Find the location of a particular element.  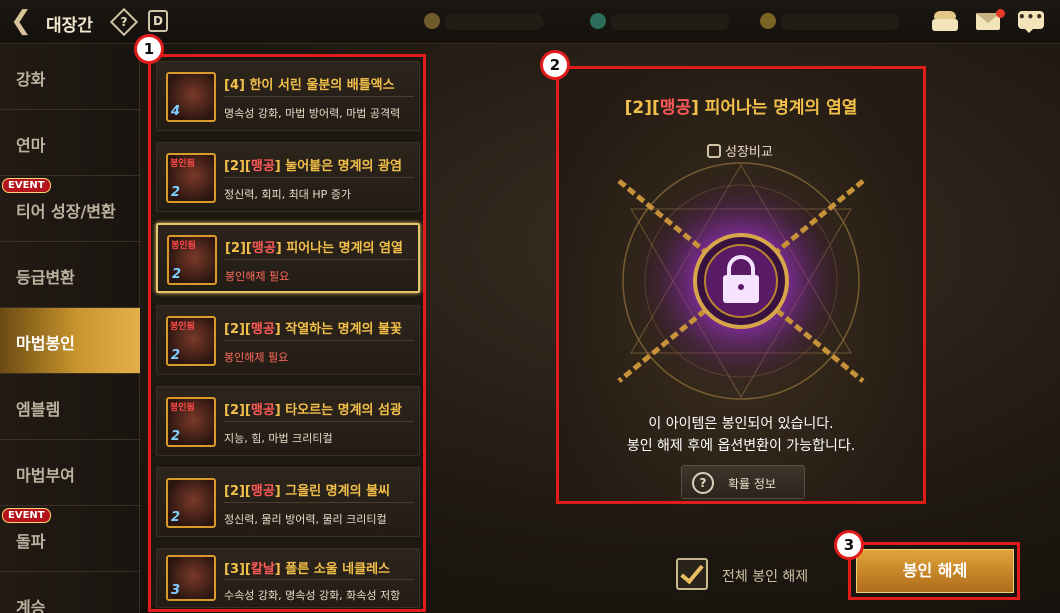

sidebar-item-breakthrough: EVENT 돌파 is located at coordinates (70, 539).